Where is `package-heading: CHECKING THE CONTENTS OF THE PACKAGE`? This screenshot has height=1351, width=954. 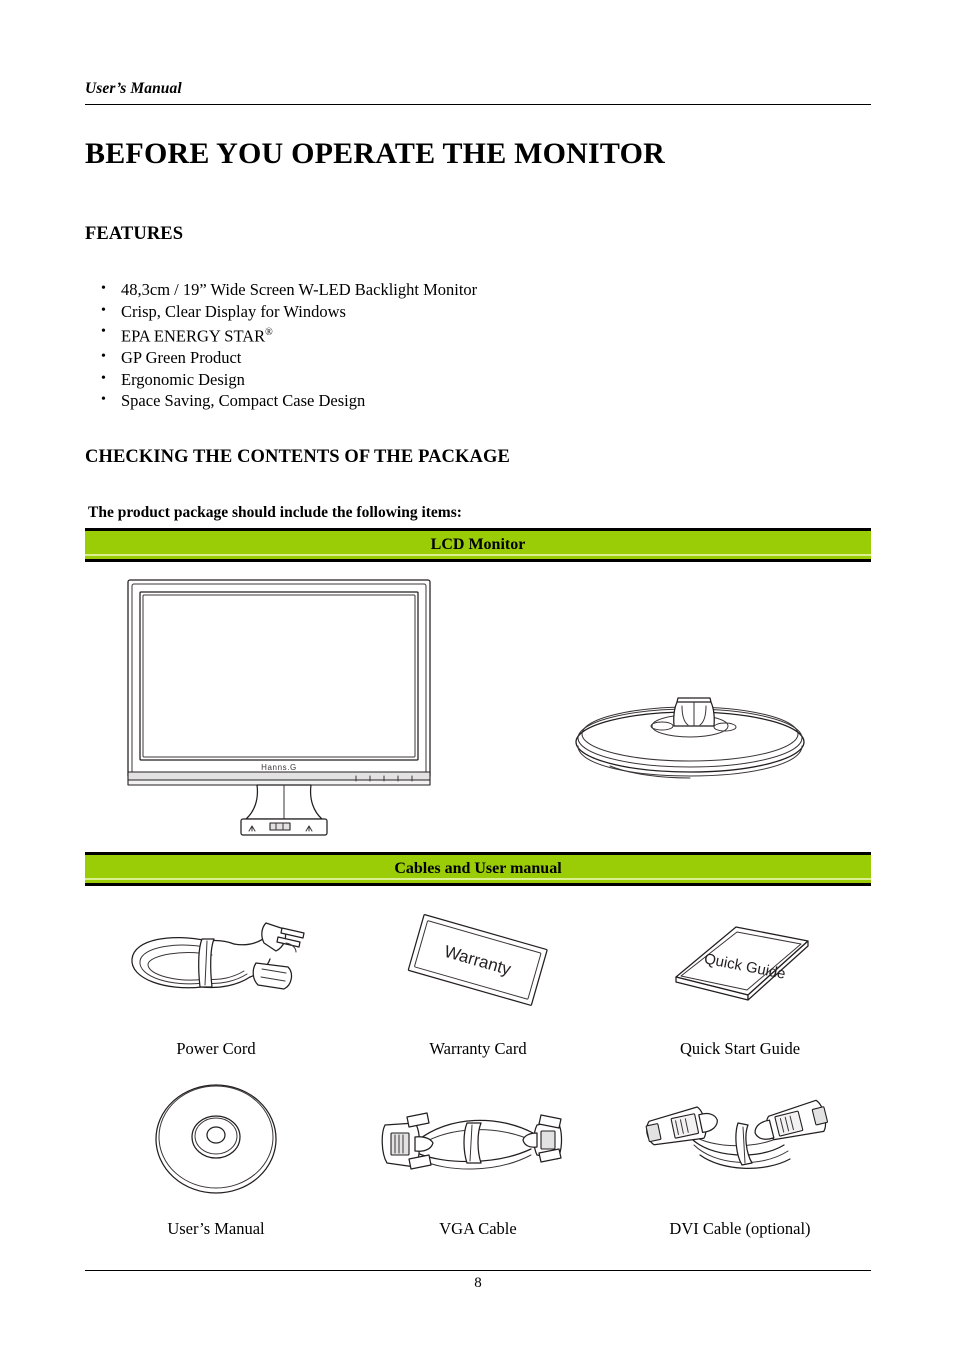 package-heading: CHECKING THE CONTENTS OF THE PACKAGE is located at coordinates (297, 457).